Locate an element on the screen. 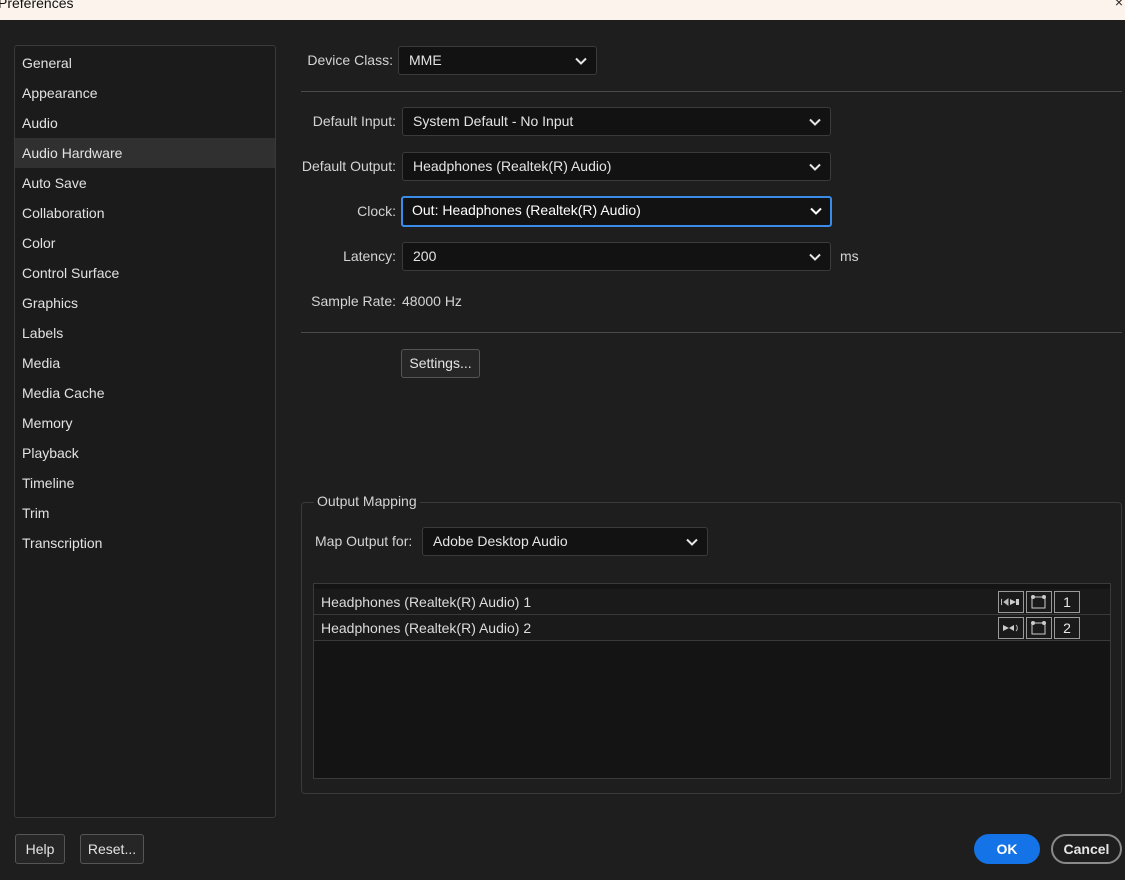 This screenshot has width=1125, height=880. window-title: Preferences is located at coordinates (37, 5).